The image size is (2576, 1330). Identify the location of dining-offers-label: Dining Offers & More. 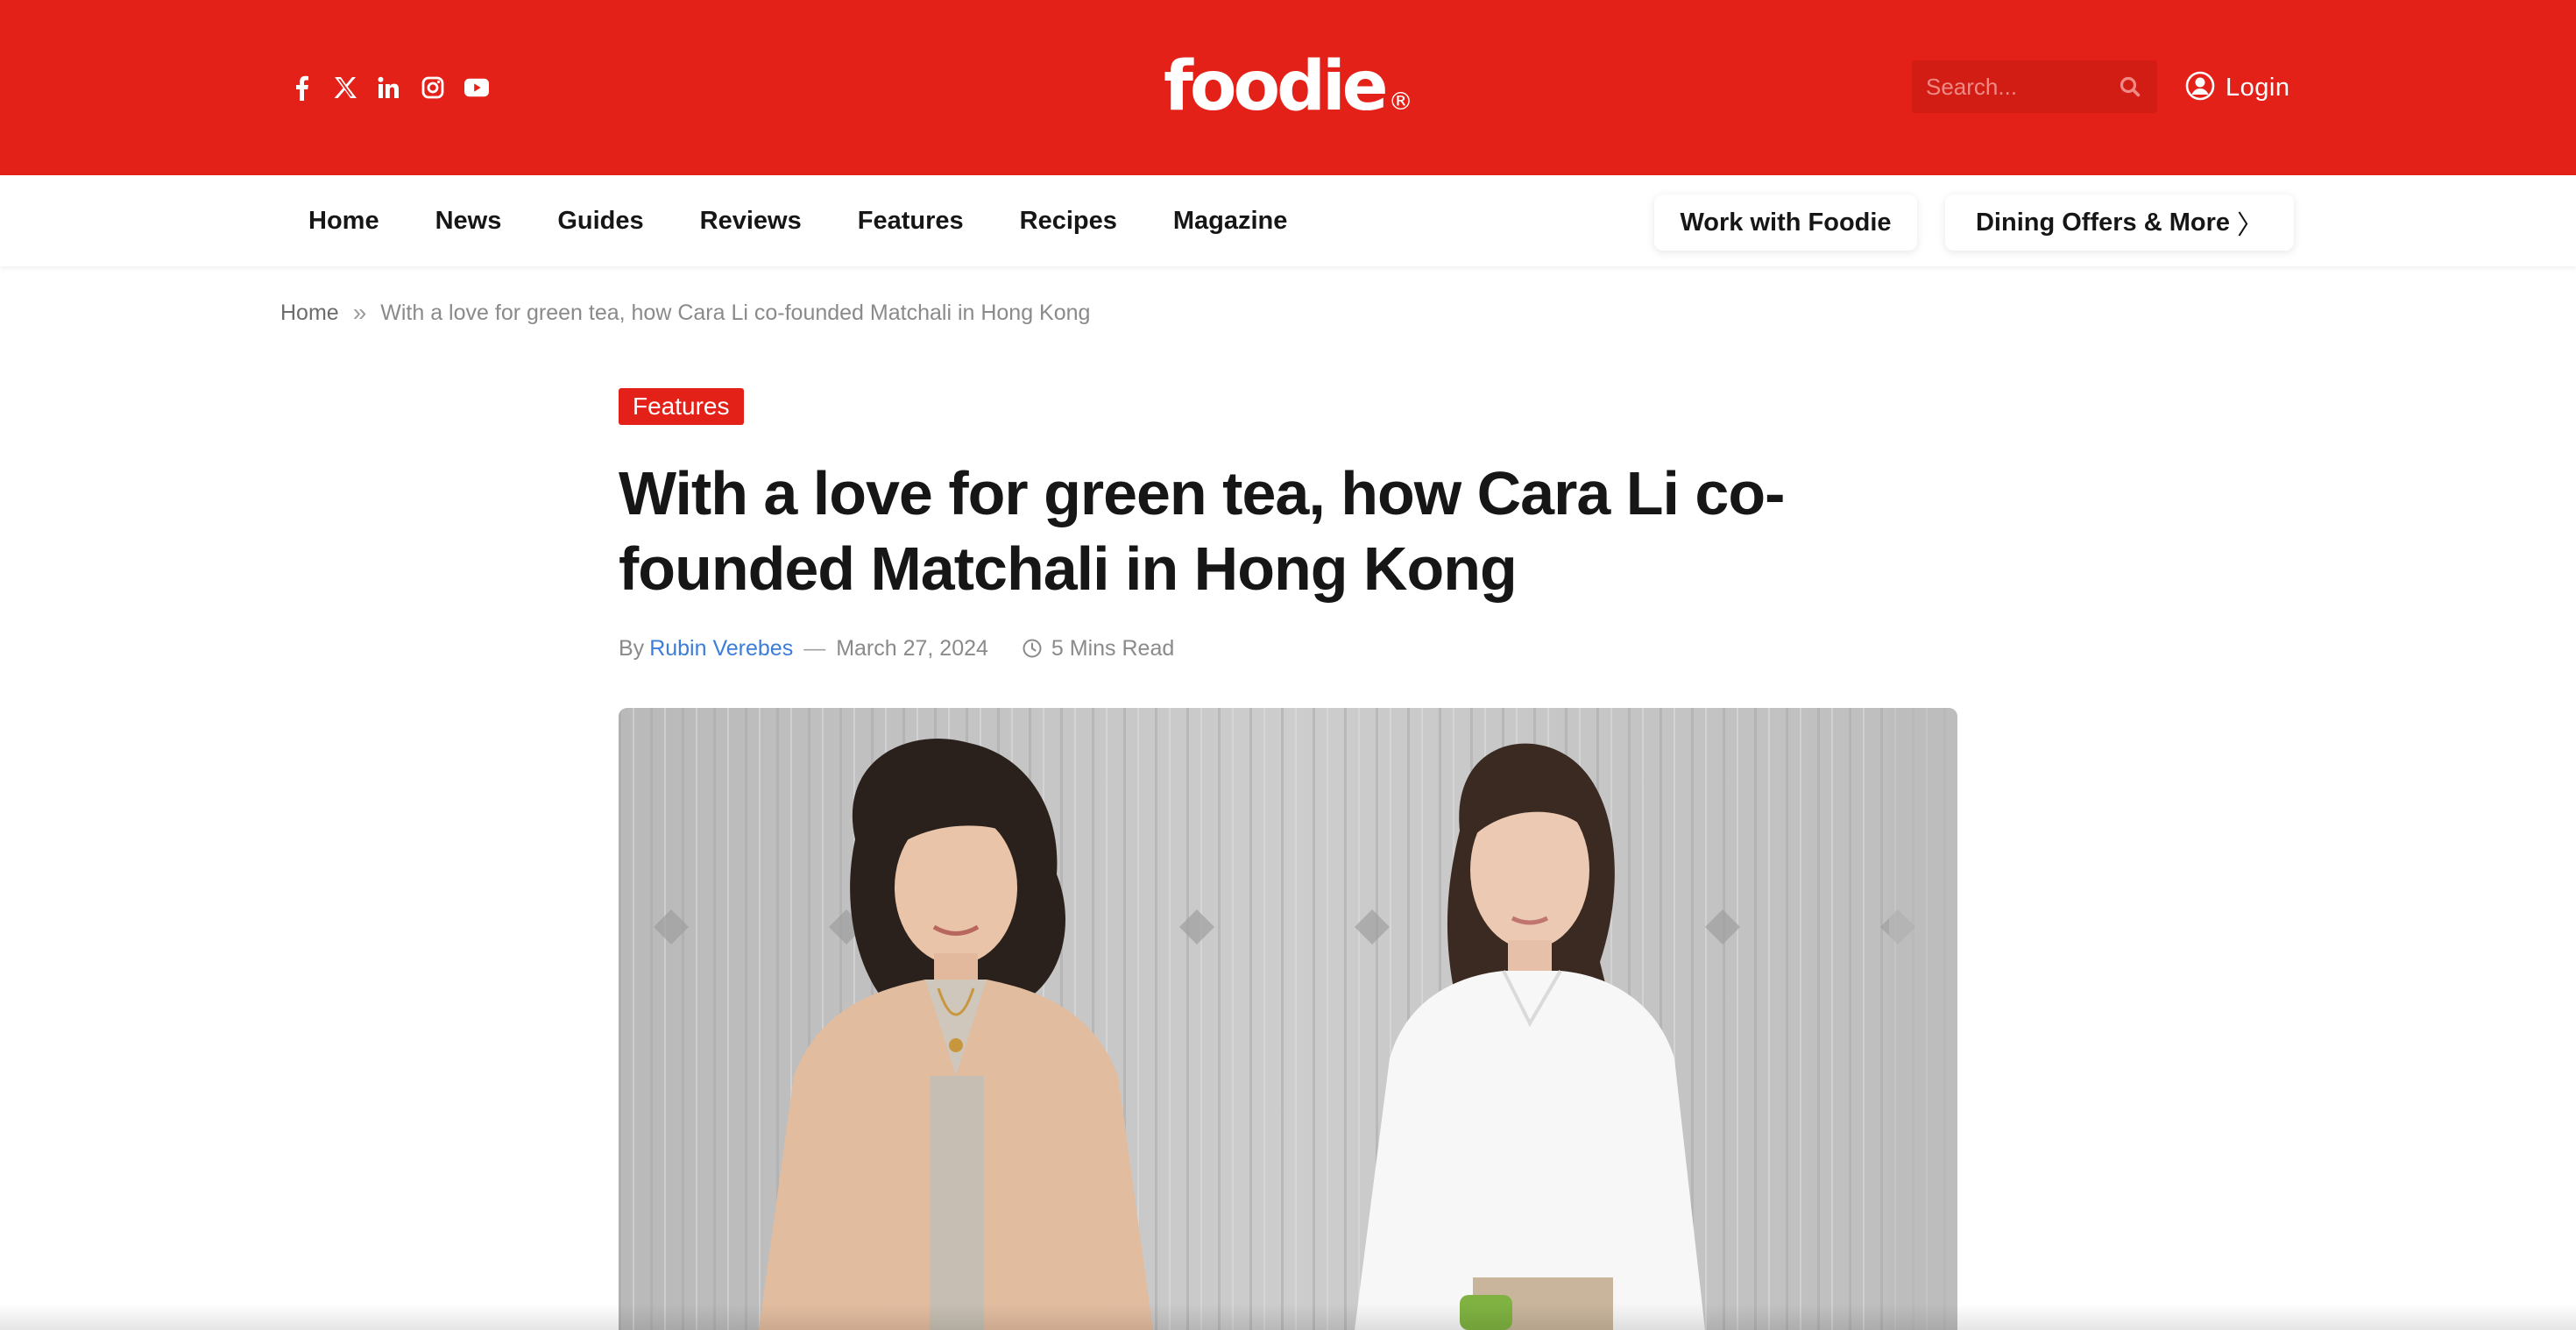
(2102, 222).